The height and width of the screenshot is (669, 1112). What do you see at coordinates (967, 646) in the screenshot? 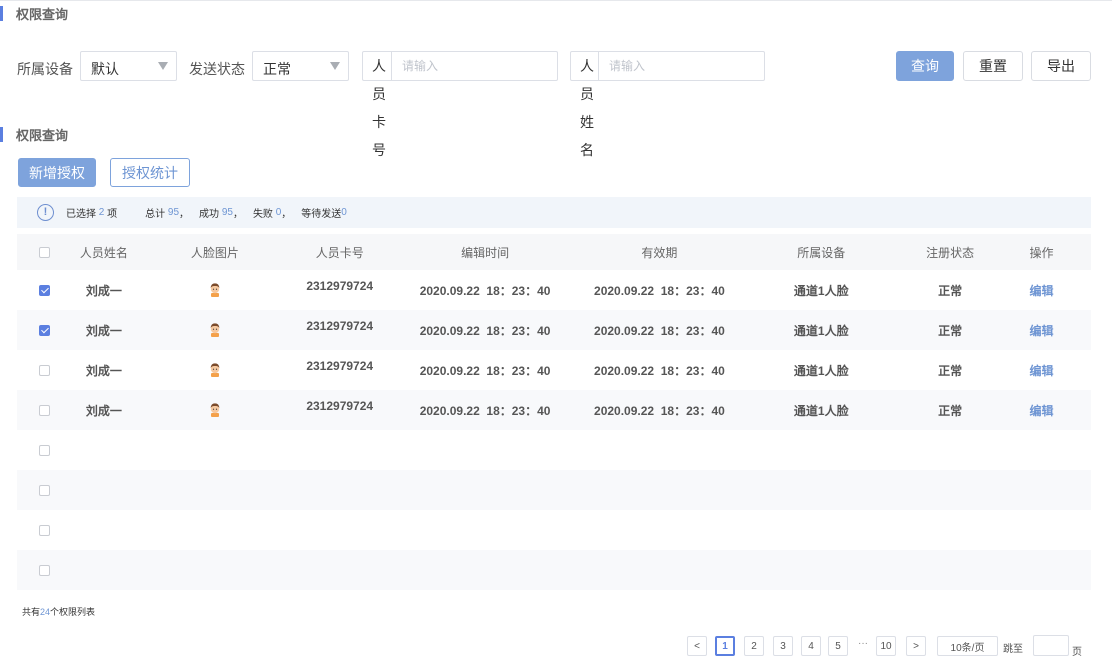
I see `page-size-select: 10条/页` at bounding box center [967, 646].